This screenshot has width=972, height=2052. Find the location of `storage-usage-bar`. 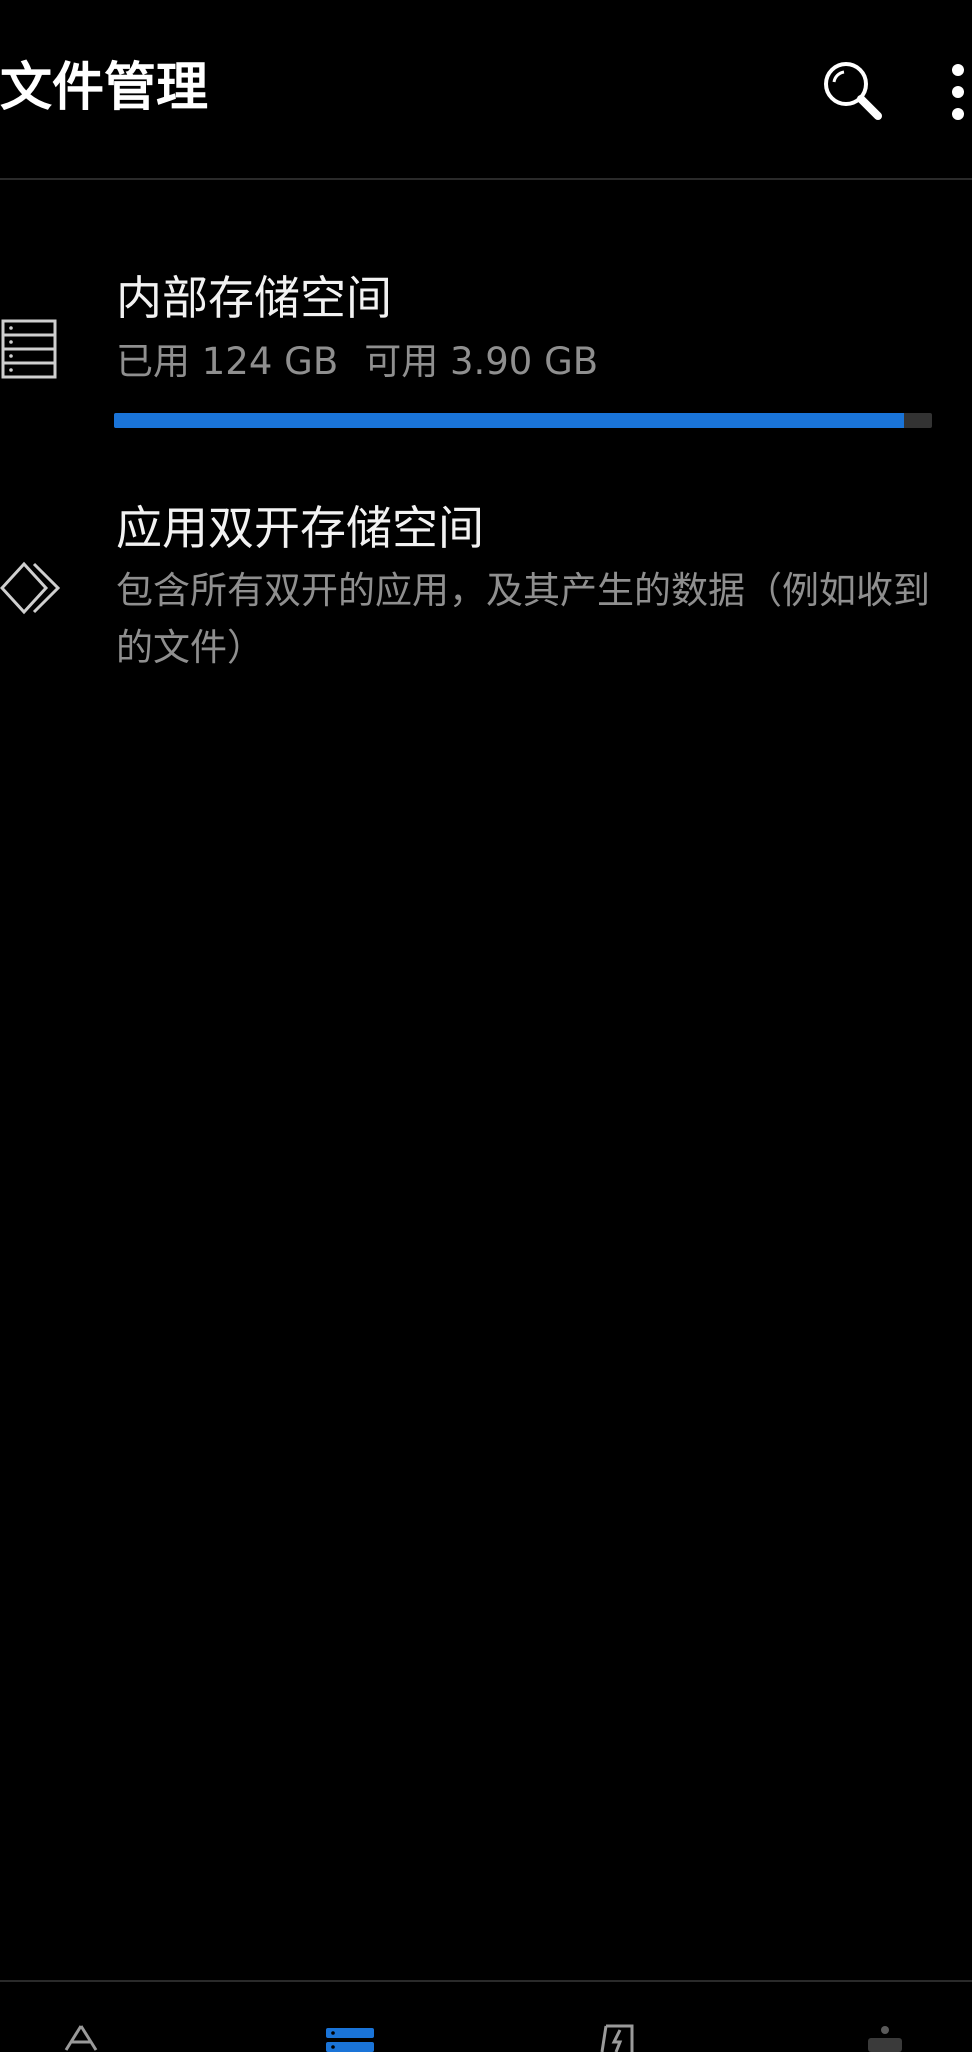

storage-usage-bar is located at coordinates (523, 420).